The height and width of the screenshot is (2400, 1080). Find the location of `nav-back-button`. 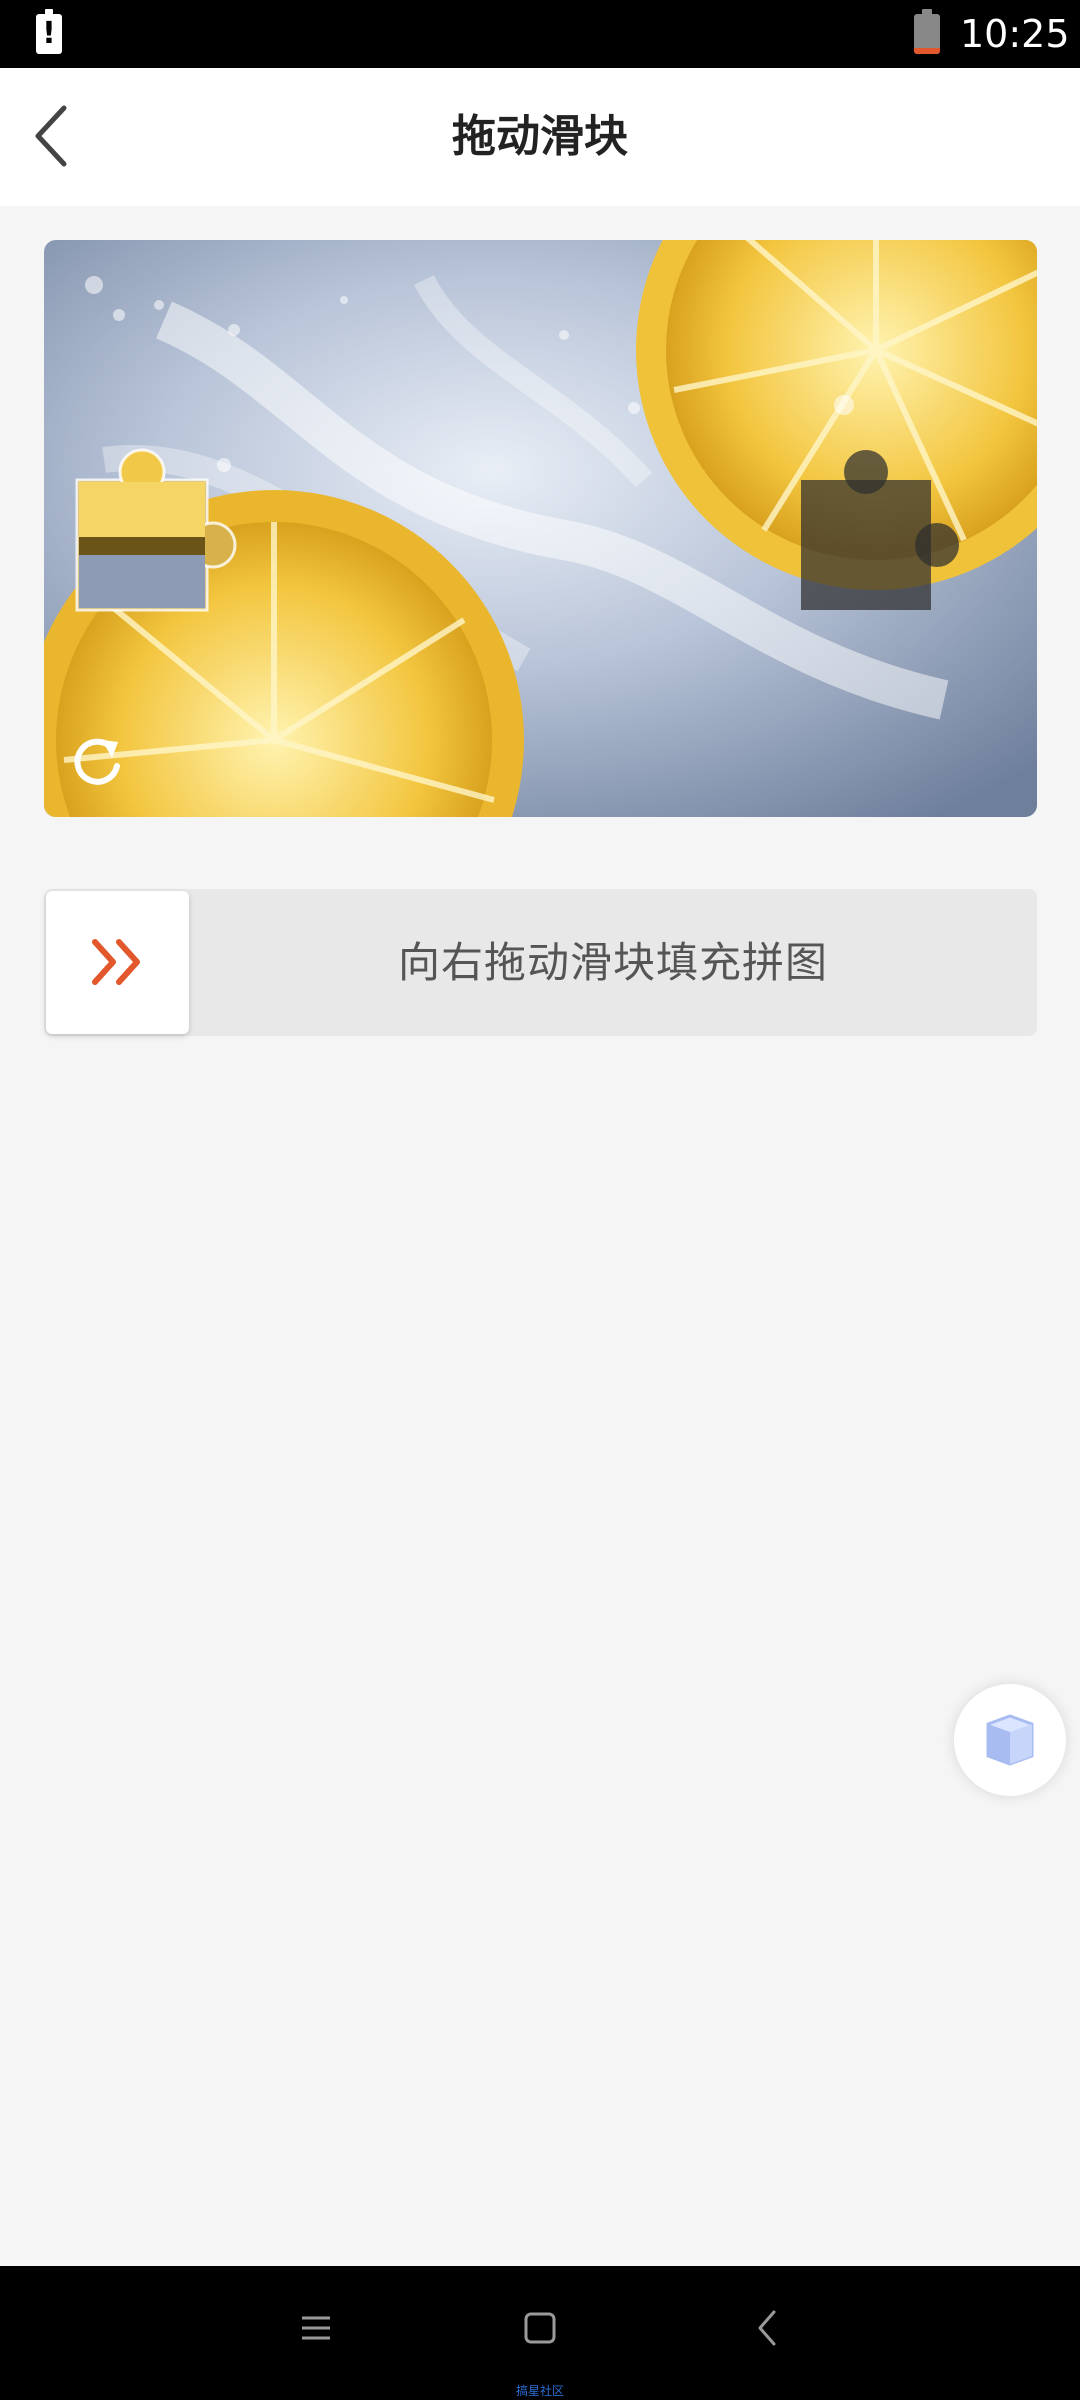

nav-back-button is located at coordinates (768, 2328).